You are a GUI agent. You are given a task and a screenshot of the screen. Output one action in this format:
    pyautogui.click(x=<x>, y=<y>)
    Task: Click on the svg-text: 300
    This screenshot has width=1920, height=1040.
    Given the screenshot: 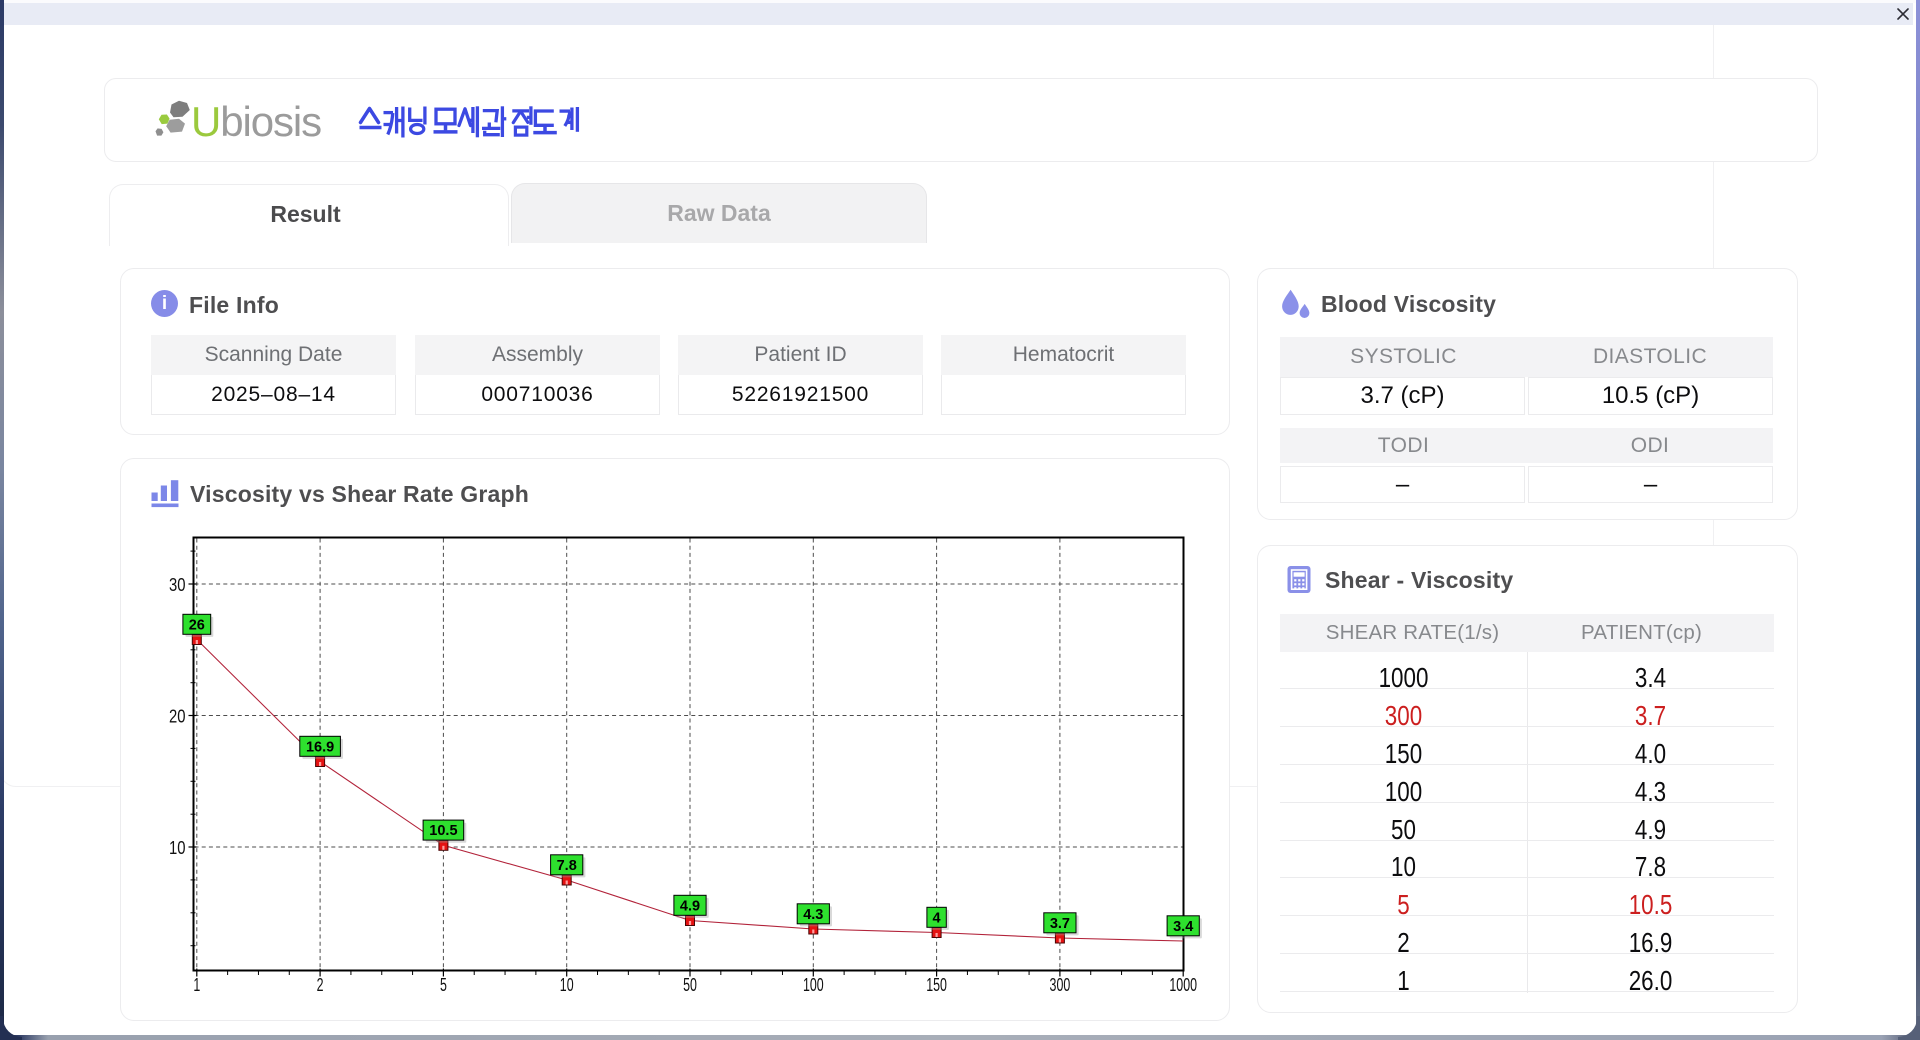 What is the action you would take?
    pyautogui.click(x=1060, y=985)
    